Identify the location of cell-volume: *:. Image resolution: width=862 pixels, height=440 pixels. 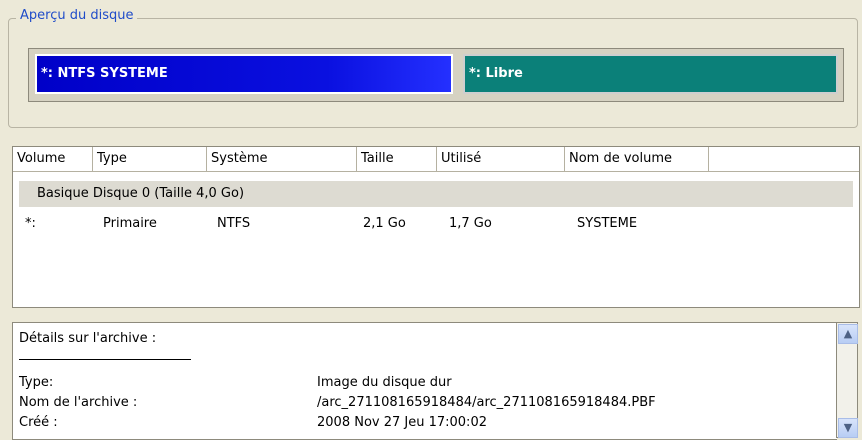
(30, 223).